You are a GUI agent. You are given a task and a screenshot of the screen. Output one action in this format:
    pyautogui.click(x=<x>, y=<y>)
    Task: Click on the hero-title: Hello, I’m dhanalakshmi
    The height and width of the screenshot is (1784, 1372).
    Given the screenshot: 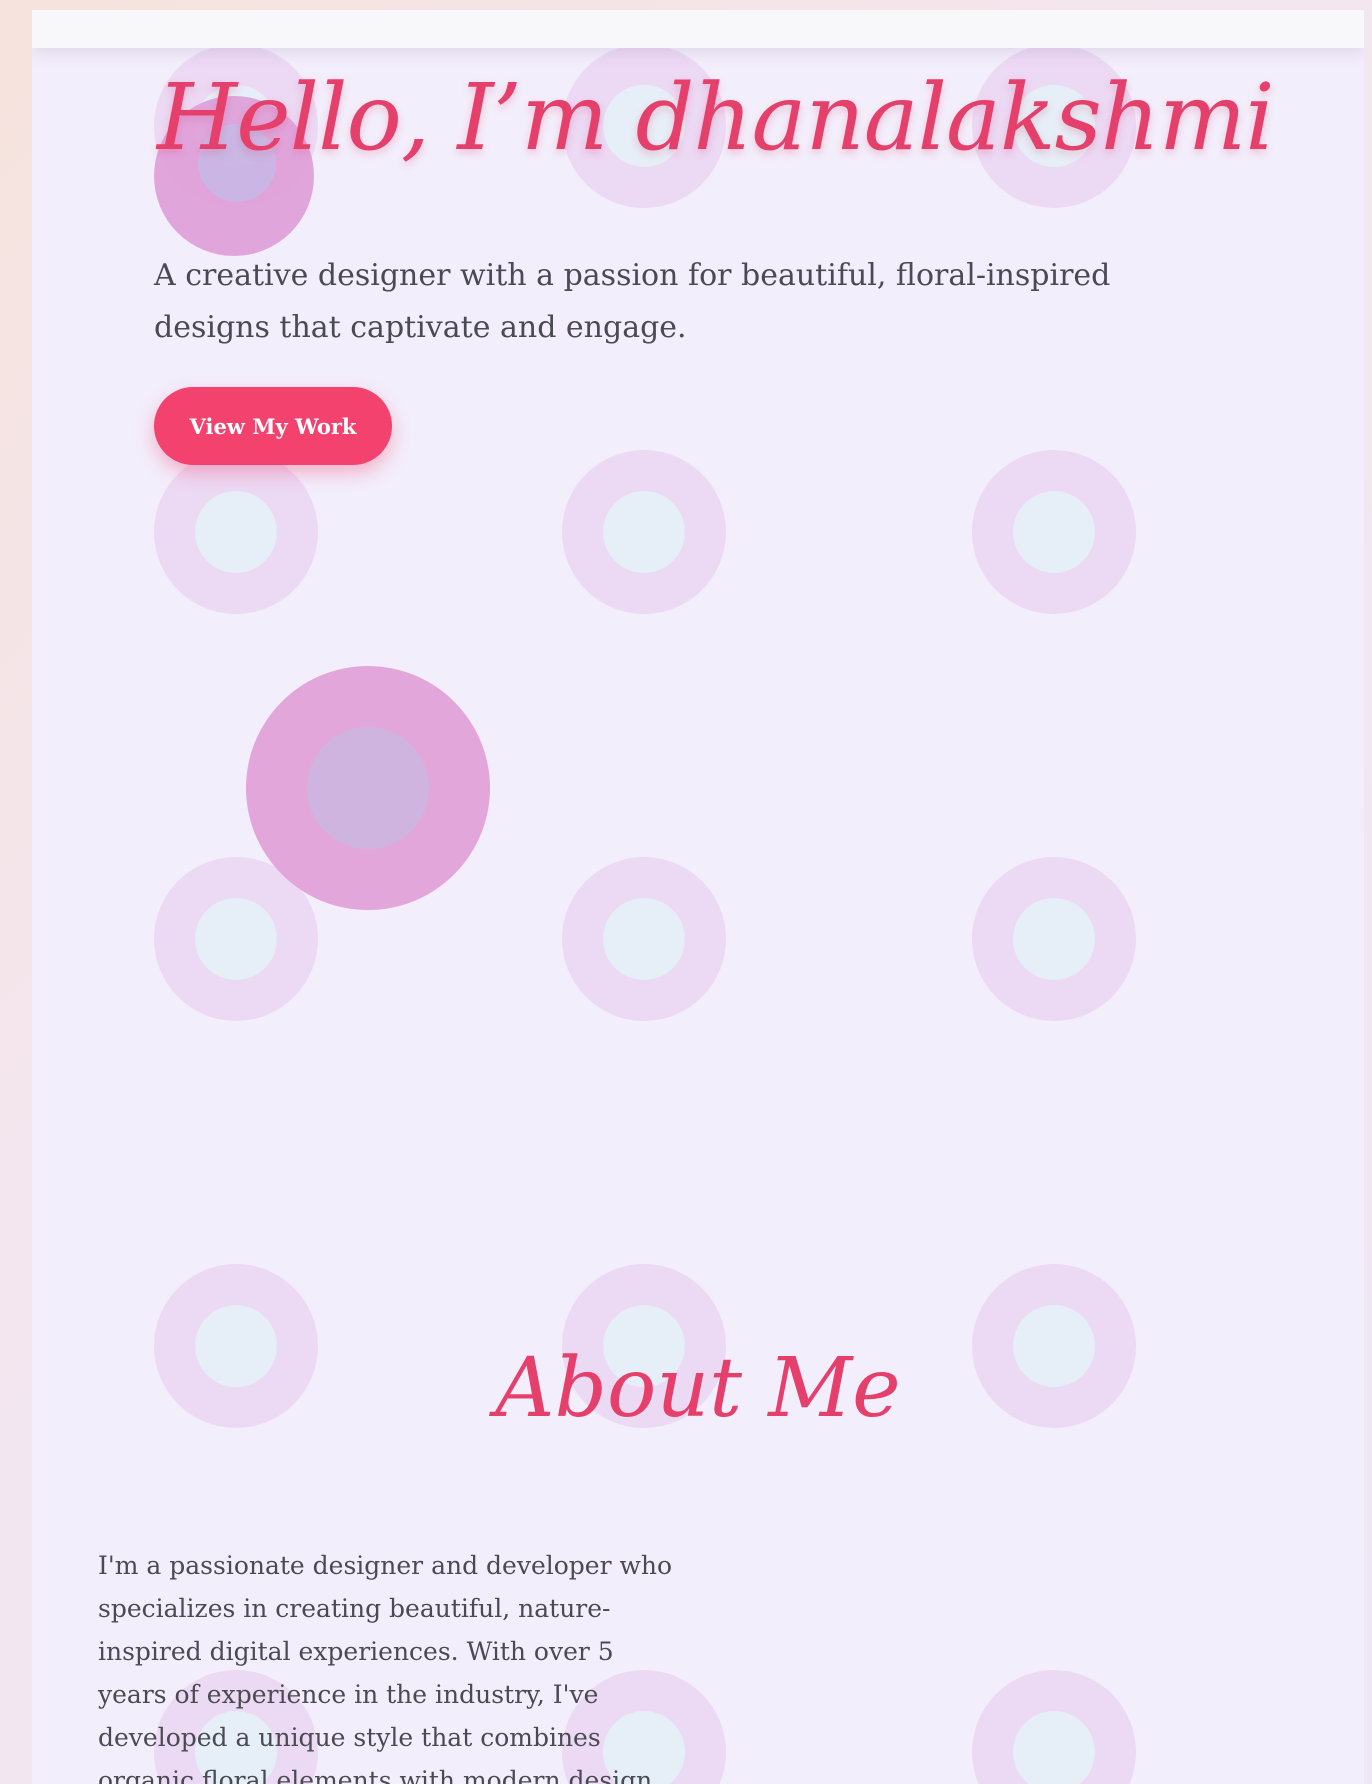 What is the action you would take?
    pyautogui.click(x=716, y=117)
    